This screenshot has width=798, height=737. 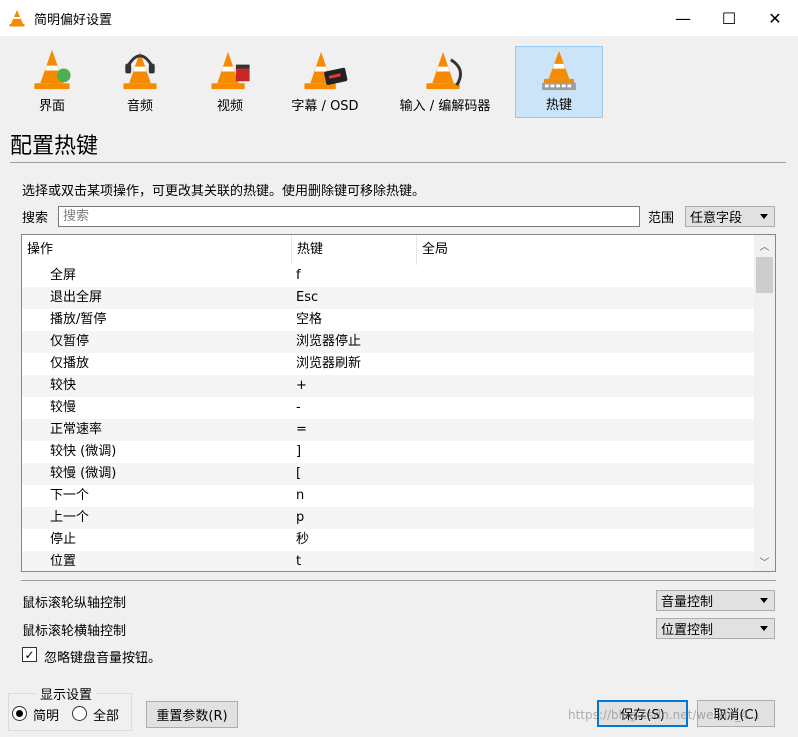 I want to click on table-row: 位置 t, so click(x=388, y=561).